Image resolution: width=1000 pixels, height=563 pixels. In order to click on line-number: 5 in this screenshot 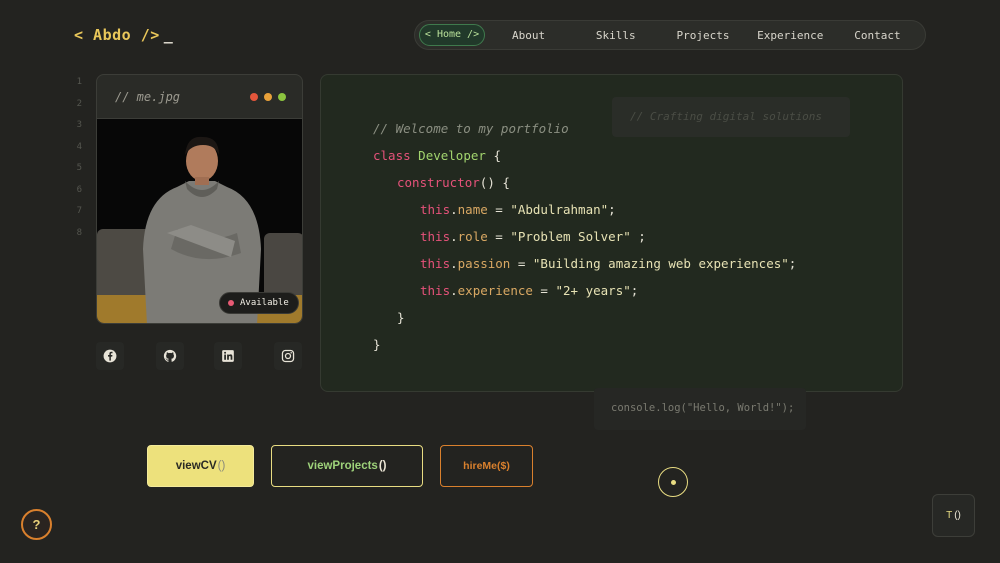, I will do `click(79, 168)`.